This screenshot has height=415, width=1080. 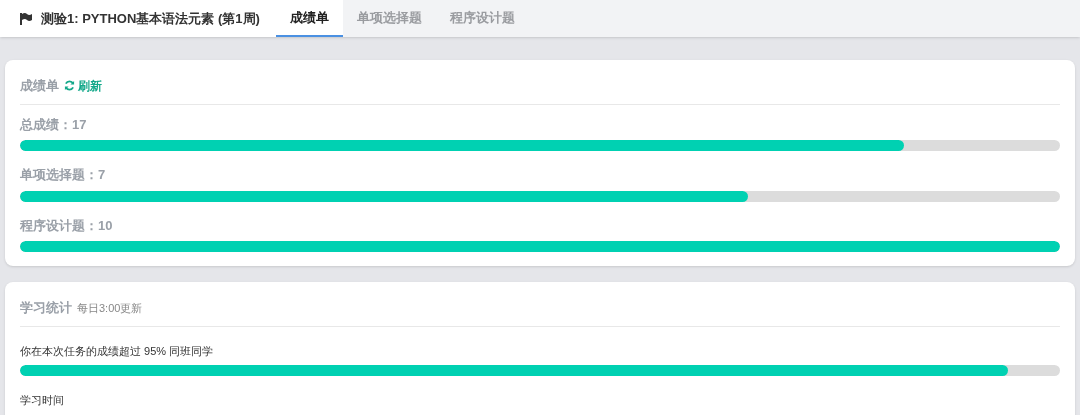 What do you see at coordinates (54, 124) in the screenshot?
I see `score-label: 总成绩：17` at bounding box center [54, 124].